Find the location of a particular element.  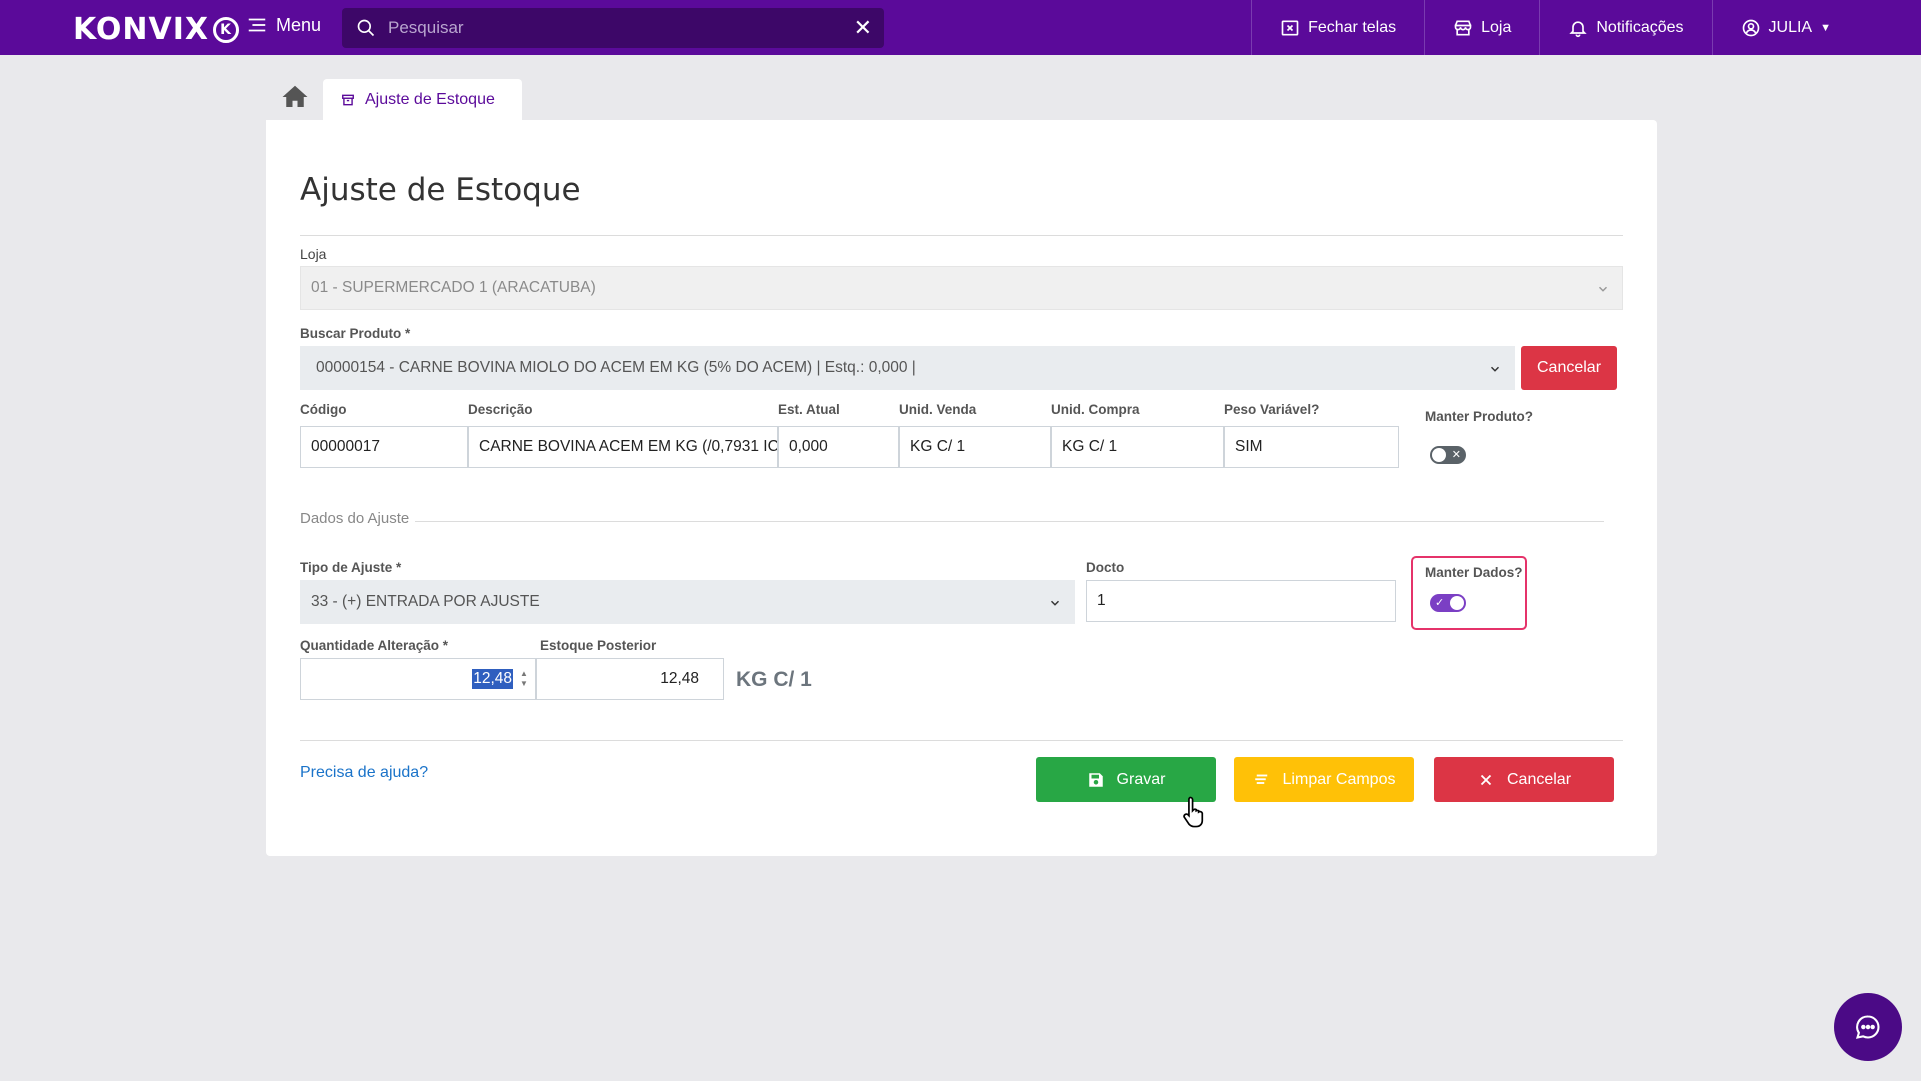

close-screens-label: Fechar telas is located at coordinates (1352, 27).